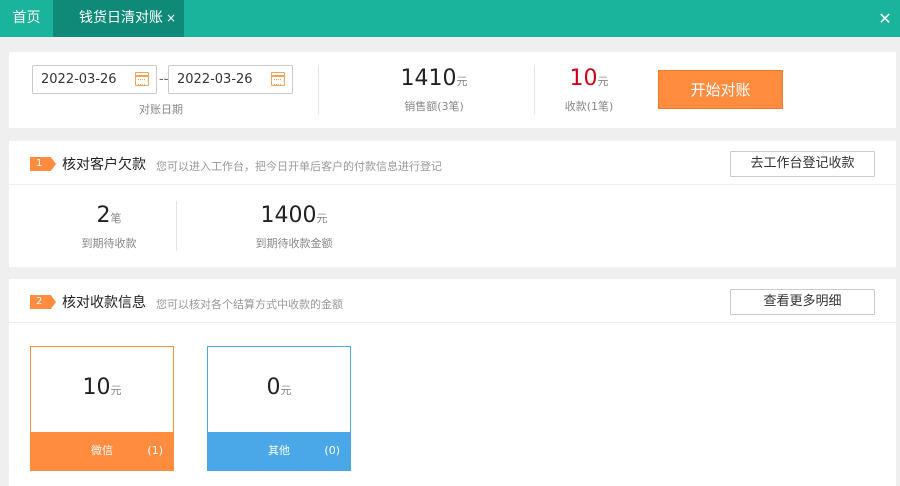 The height and width of the screenshot is (486, 900). I want to click on payment-amount: 0元, so click(279, 387).